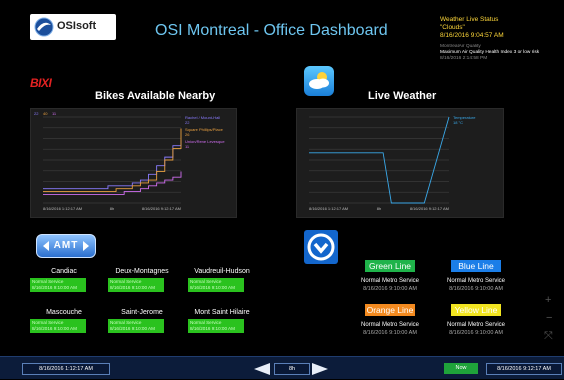 The image size is (564, 380). I want to click on bixi-logo: BIXI, so click(41, 83).